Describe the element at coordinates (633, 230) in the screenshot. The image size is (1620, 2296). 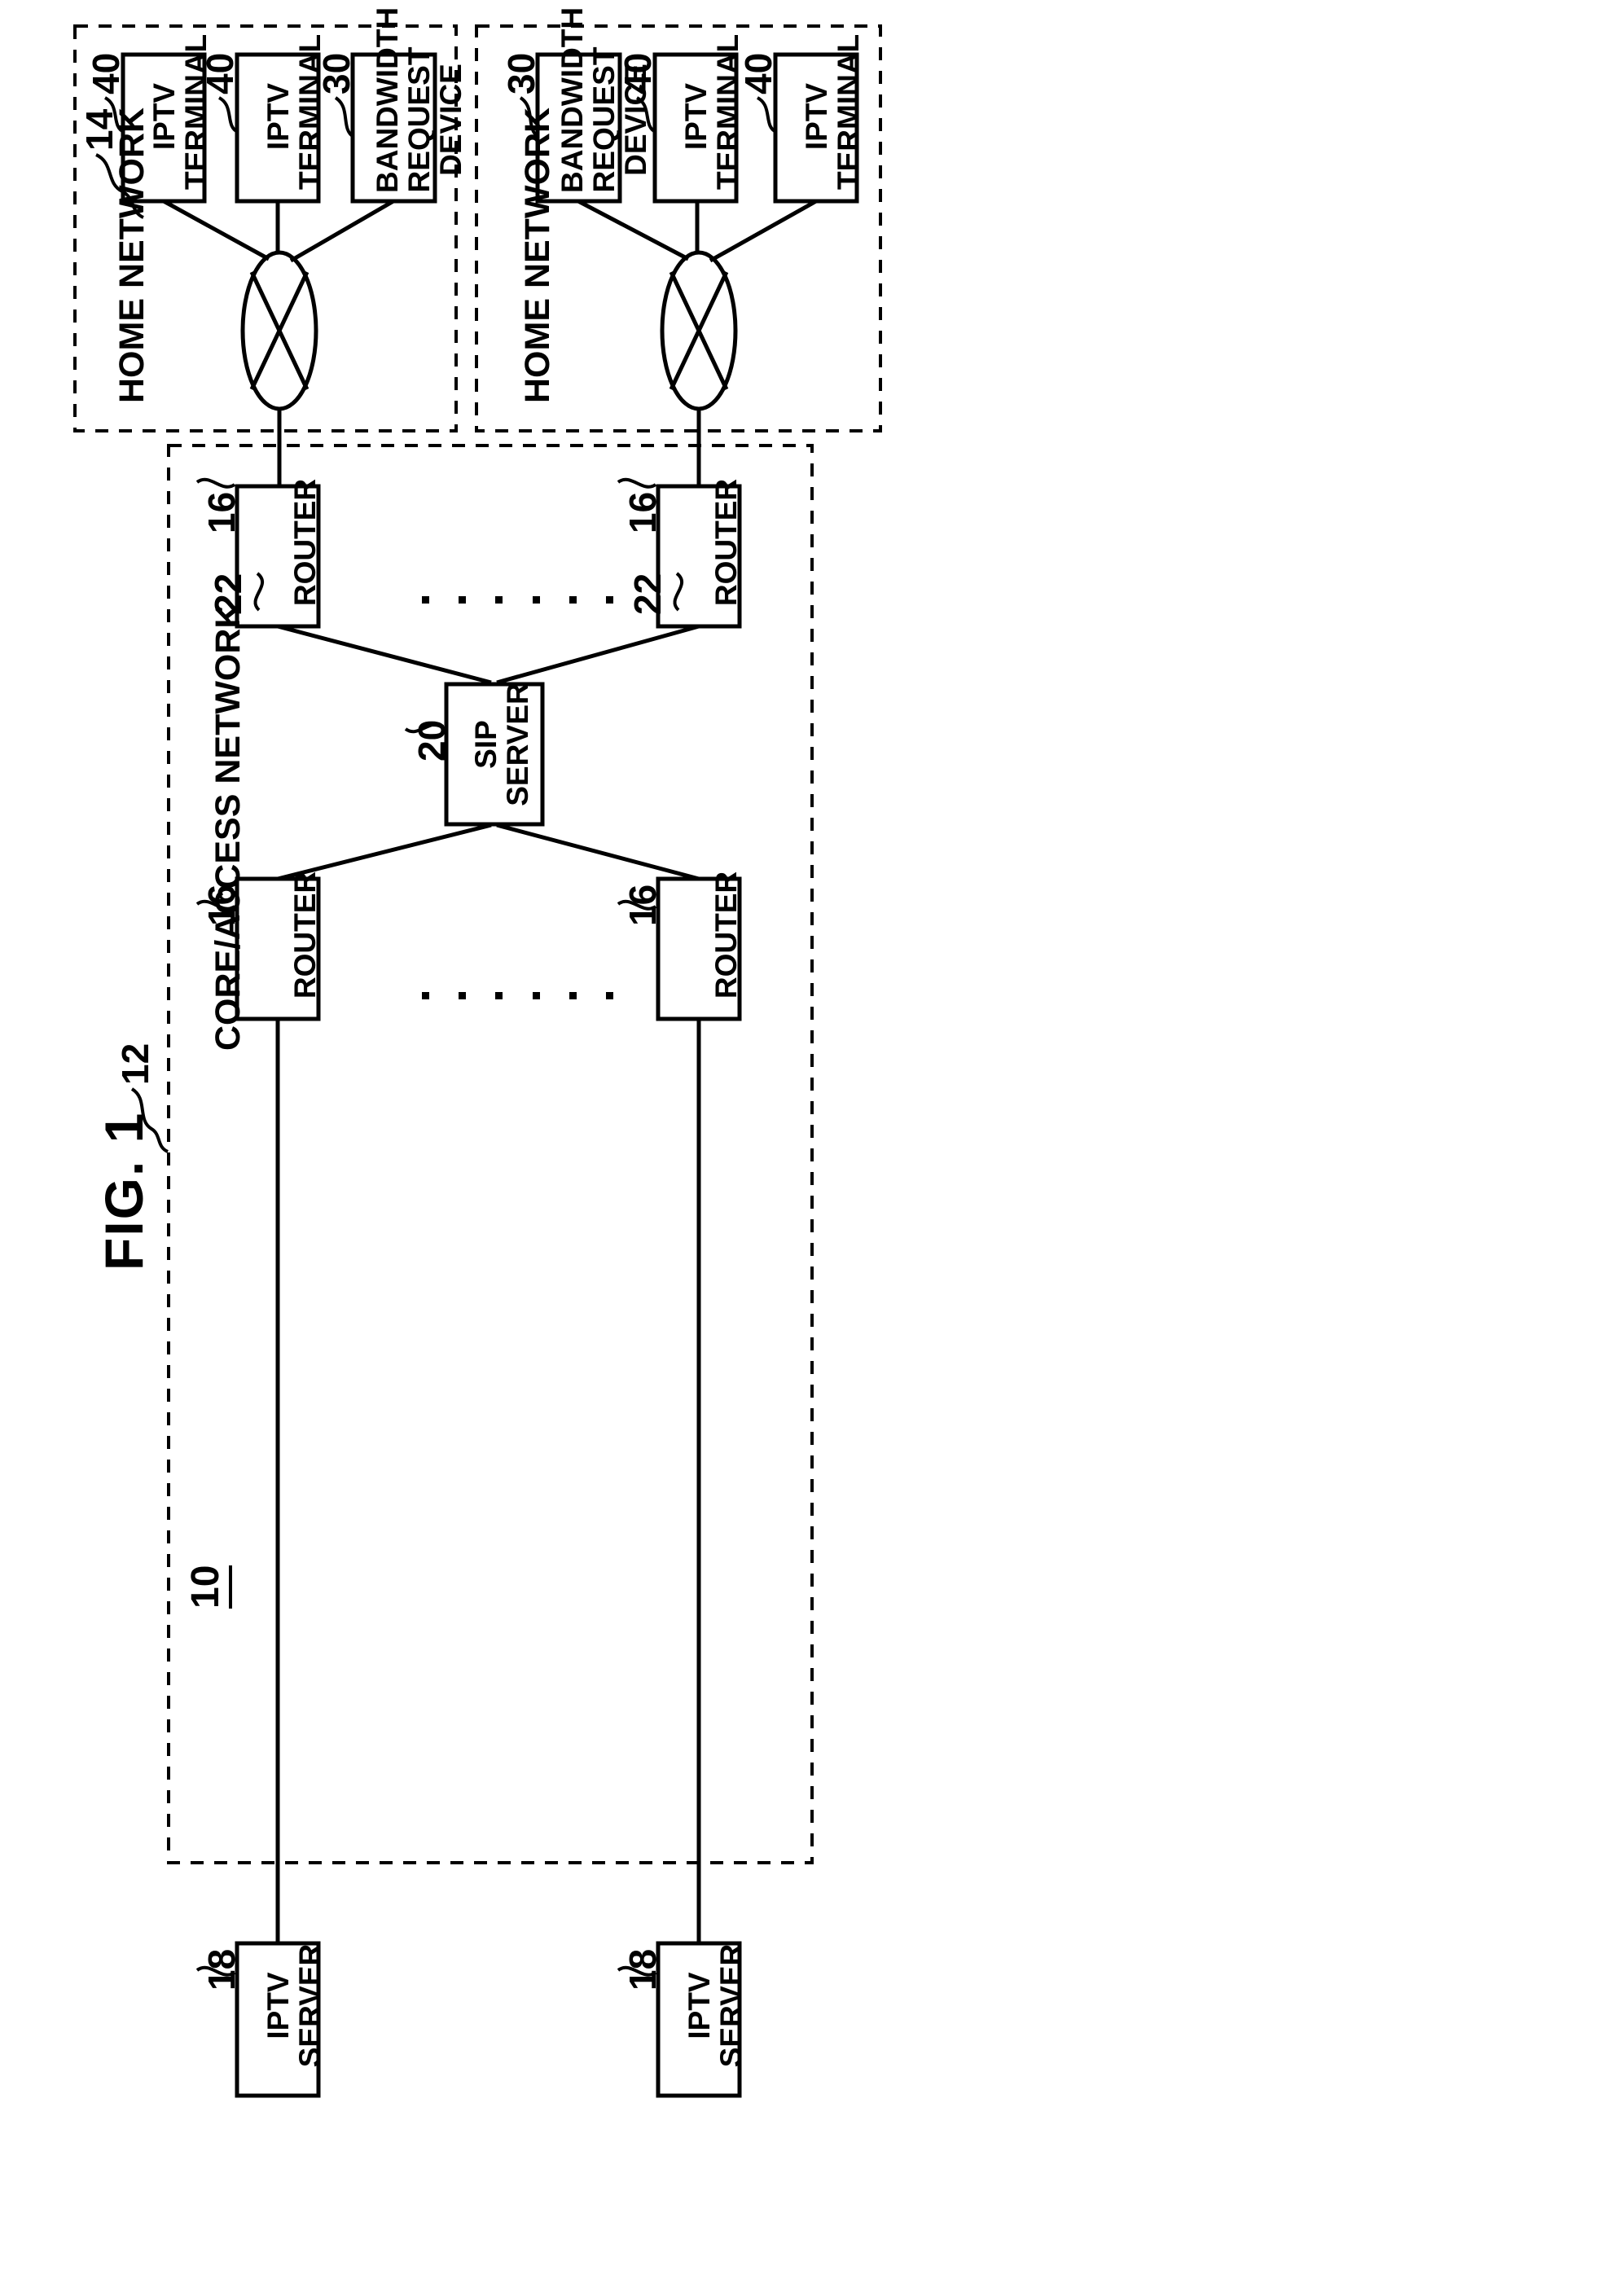
I see `link-hn2-brd-switch` at that location.